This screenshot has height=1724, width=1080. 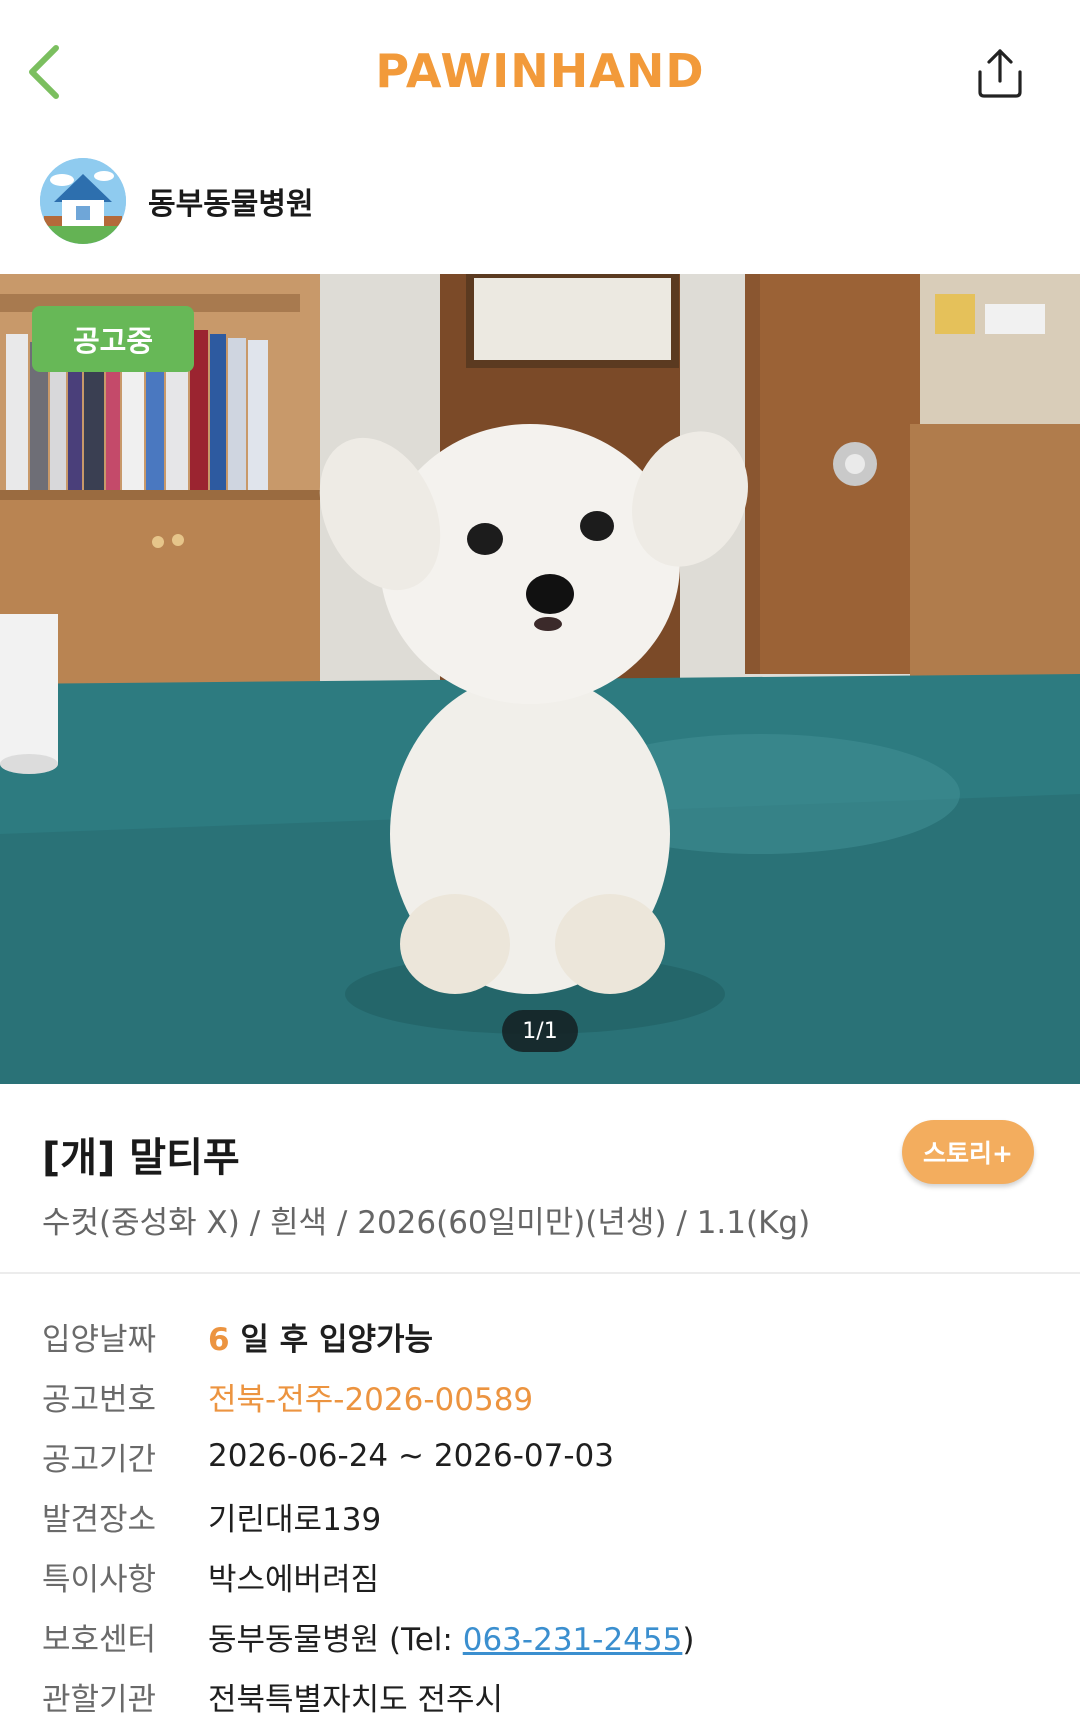 What do you see at coordinates (356, 1699) in the screenshot?
I see `authority: 전북특별자치도 전주시` at bounding box center [356, 1699].